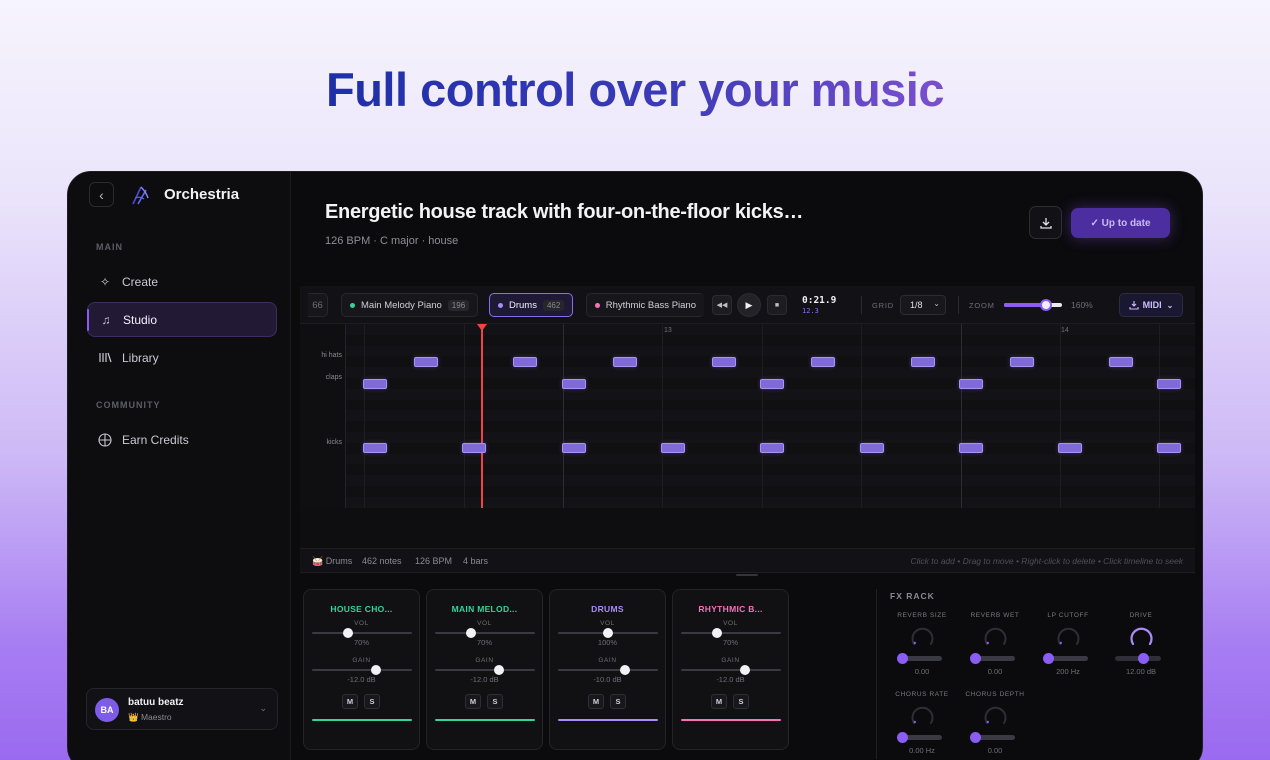 Image resolution: width=1270 pixels, height=760 pixels. I want to click on nav-item-create: ✧ Create, so click(182, 281).